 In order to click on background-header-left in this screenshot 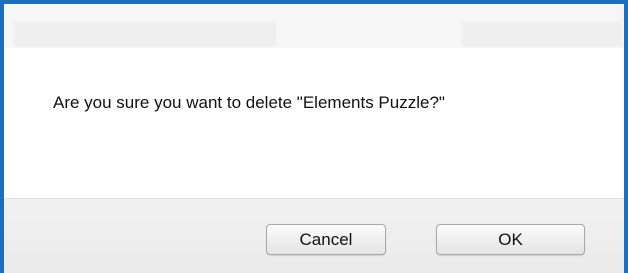, I will do `click(145, 34)`.